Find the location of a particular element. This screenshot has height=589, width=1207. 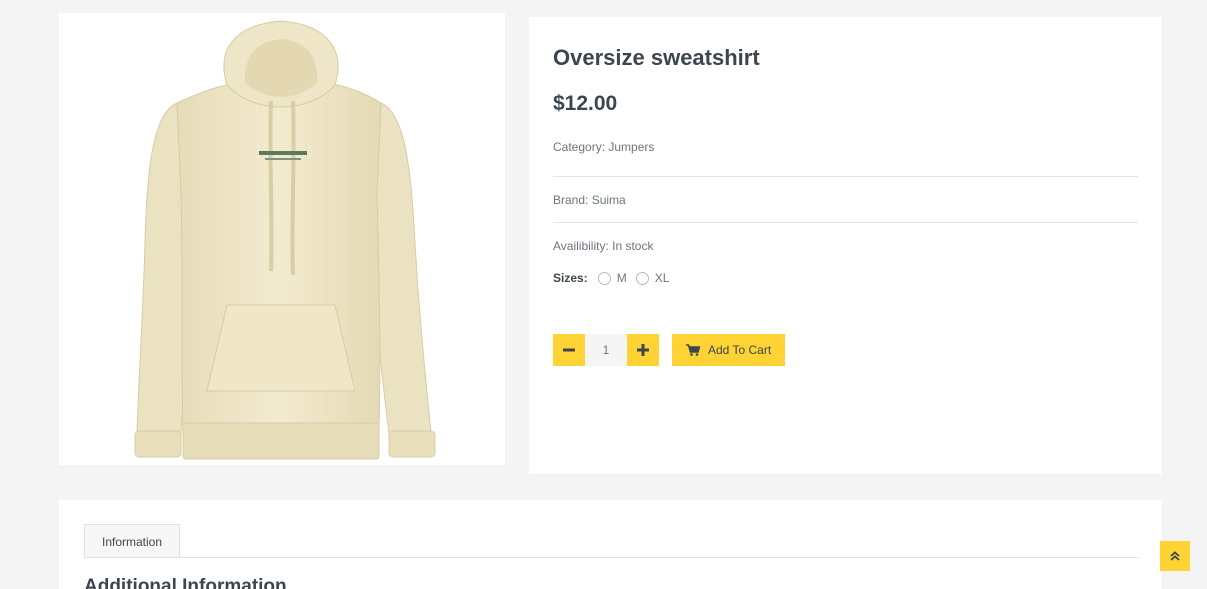

size-label-m: M is located at coordinates (621, 278).